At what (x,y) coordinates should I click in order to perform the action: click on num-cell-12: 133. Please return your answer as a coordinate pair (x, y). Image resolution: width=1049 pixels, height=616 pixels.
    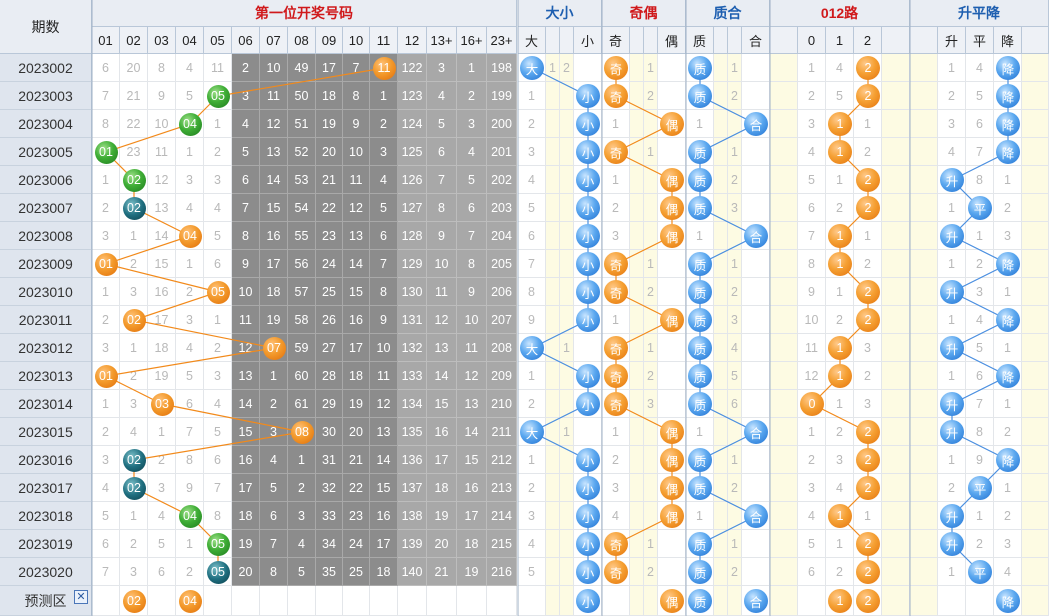
    Looking at the image, I should click on (412, 376).